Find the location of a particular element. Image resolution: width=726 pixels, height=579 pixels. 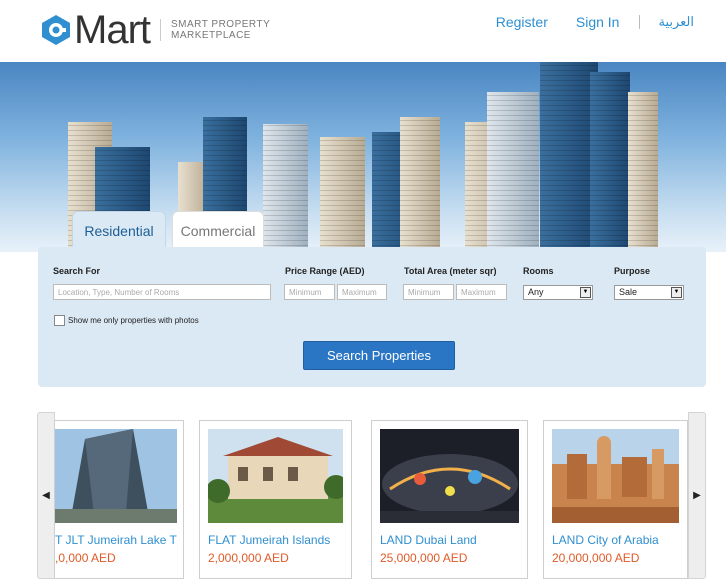

search-for-label: Search For is located at coordinates (77, 271).